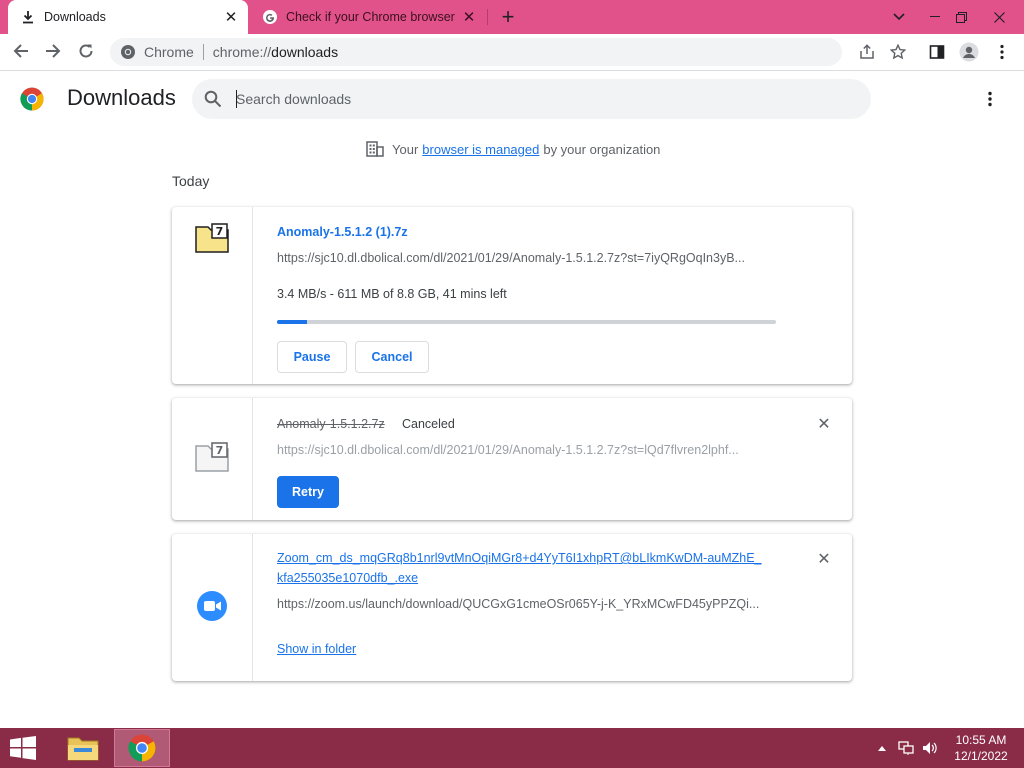  What do you see at coordinates (308, 492) in the screenshot?
I see `retry-button: Retry` at bounding box center [308, 492].